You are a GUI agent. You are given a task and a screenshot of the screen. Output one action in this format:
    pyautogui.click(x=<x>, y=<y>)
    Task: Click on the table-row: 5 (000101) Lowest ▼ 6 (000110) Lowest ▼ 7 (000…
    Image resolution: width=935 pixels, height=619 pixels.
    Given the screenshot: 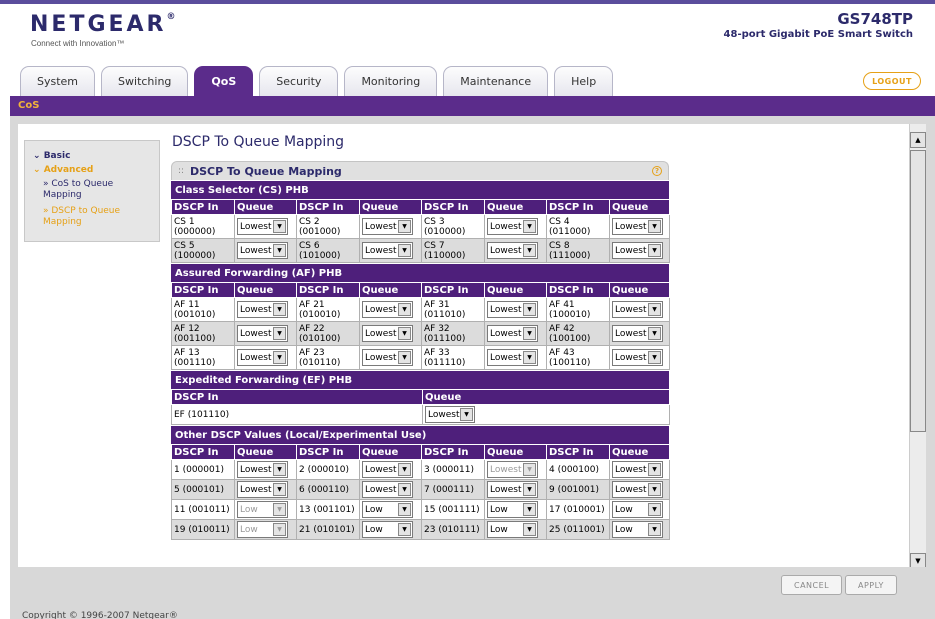 What is the action you would take?
    pyautogui.click(x=420, y=489)
    